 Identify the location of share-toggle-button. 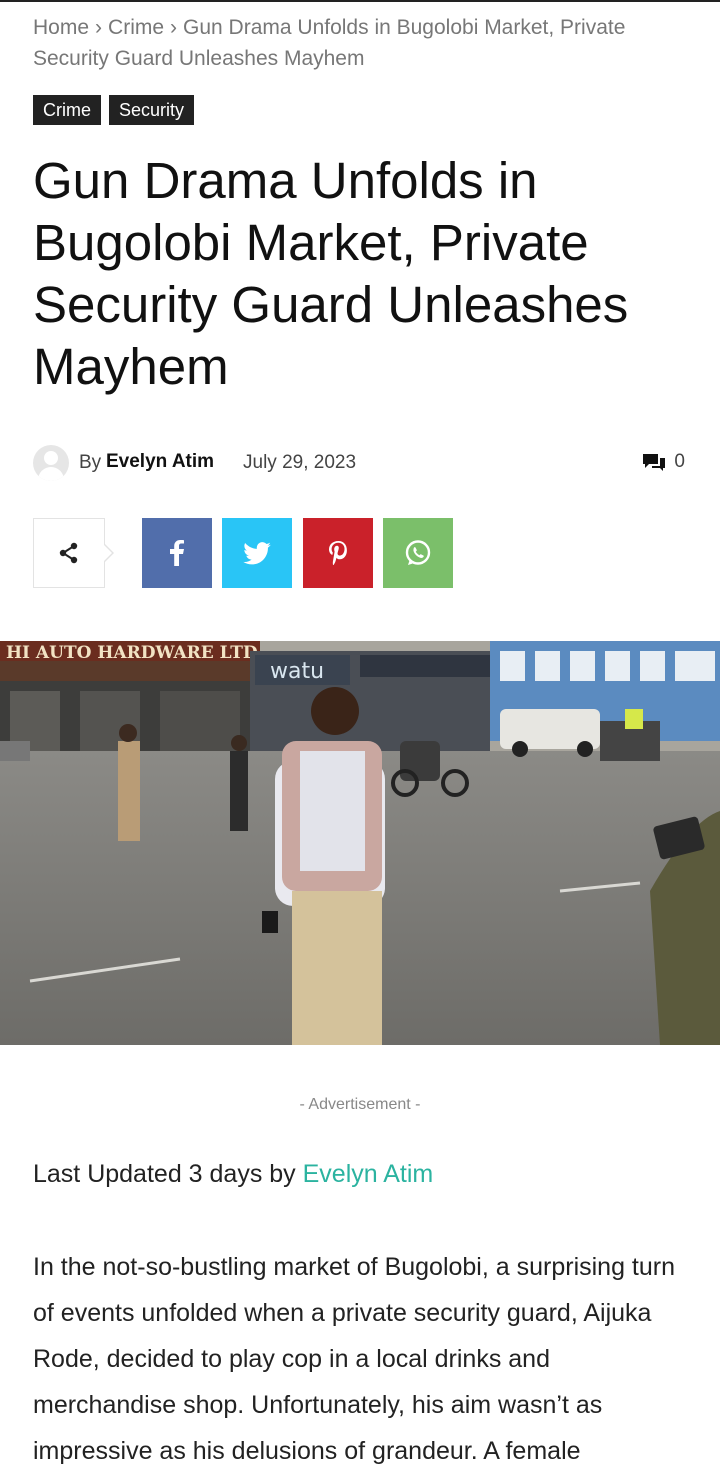
(73, 553).